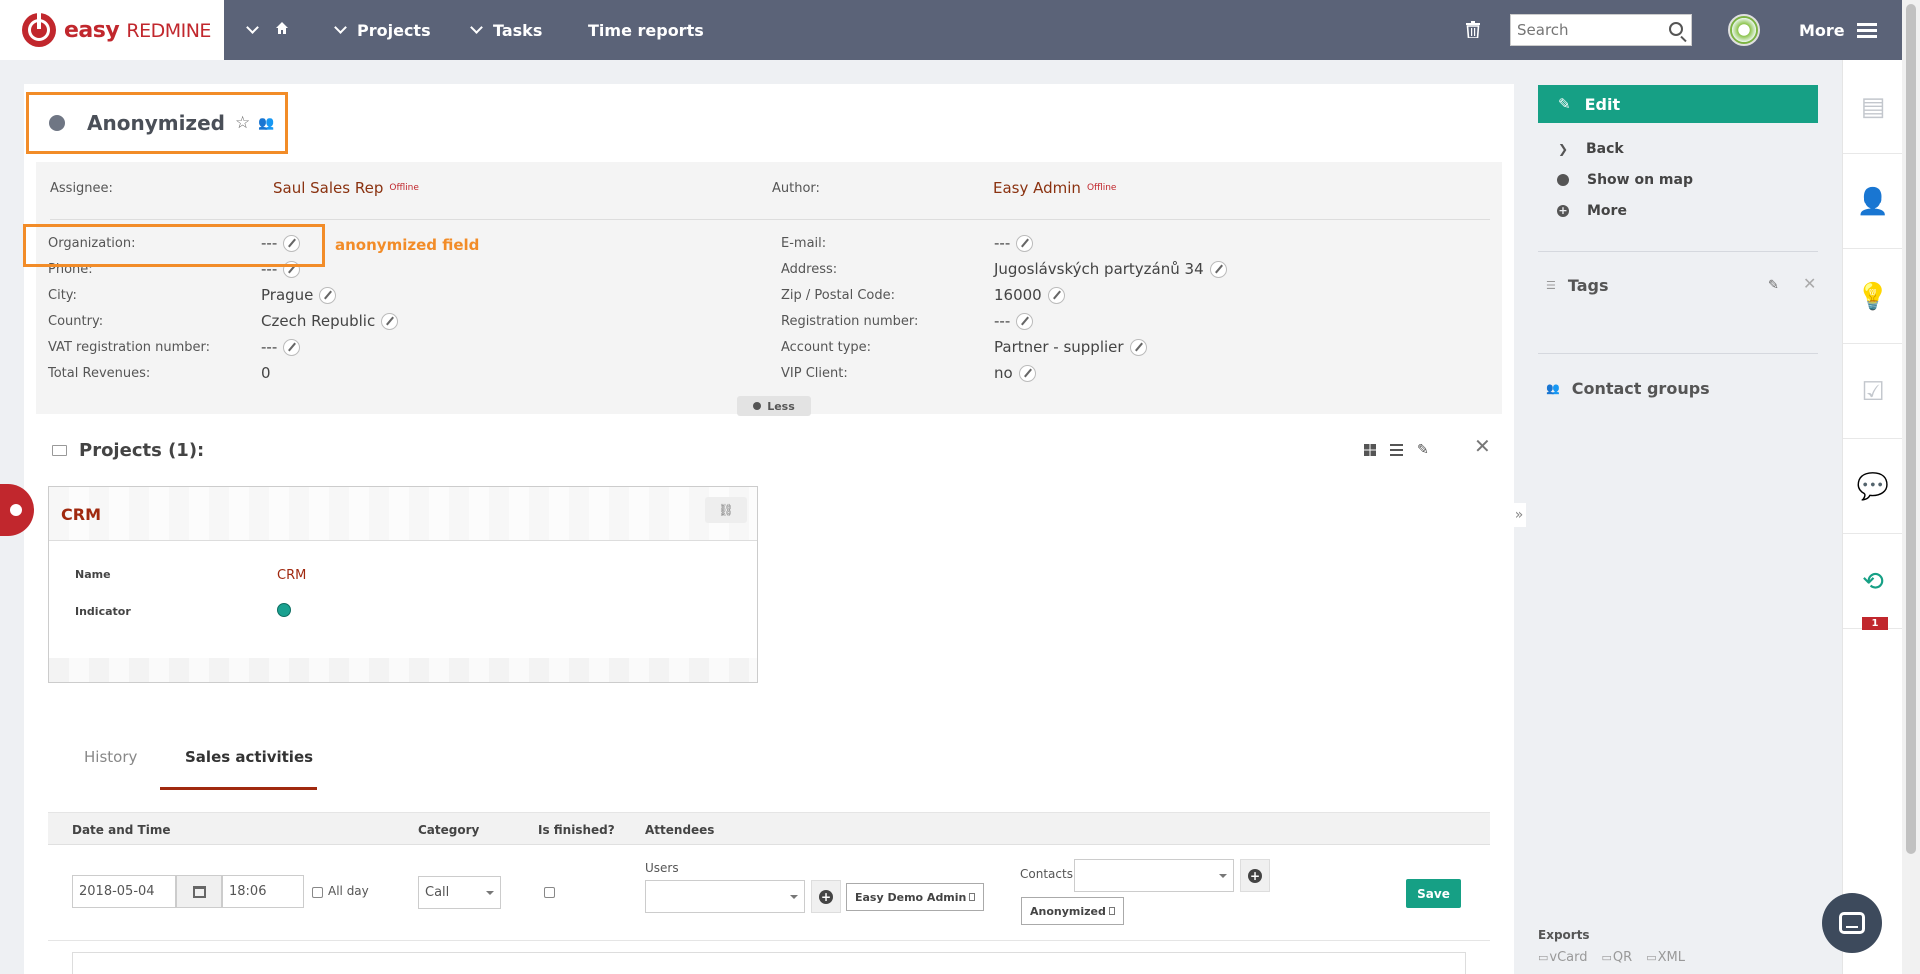  Describe the element at coordinates (92, 30) in the screenshot. I see `logo-easy-text: easy` at that location.